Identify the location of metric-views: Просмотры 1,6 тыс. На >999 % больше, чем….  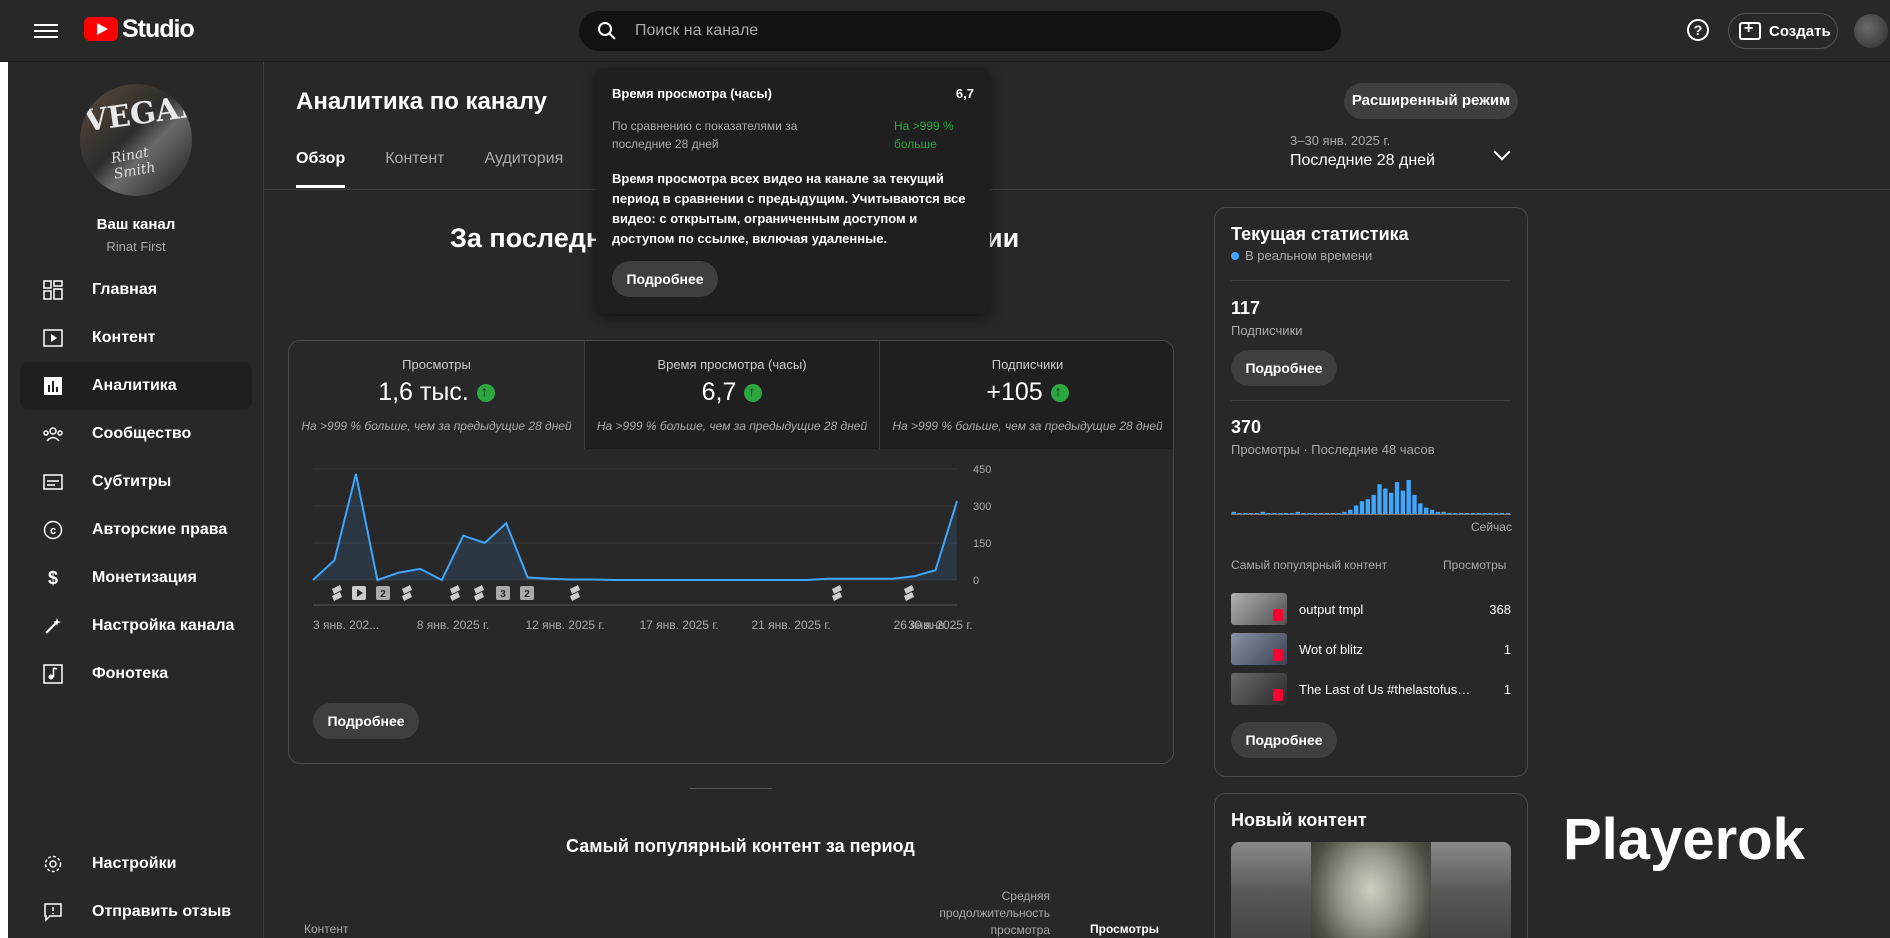
(436, 395).